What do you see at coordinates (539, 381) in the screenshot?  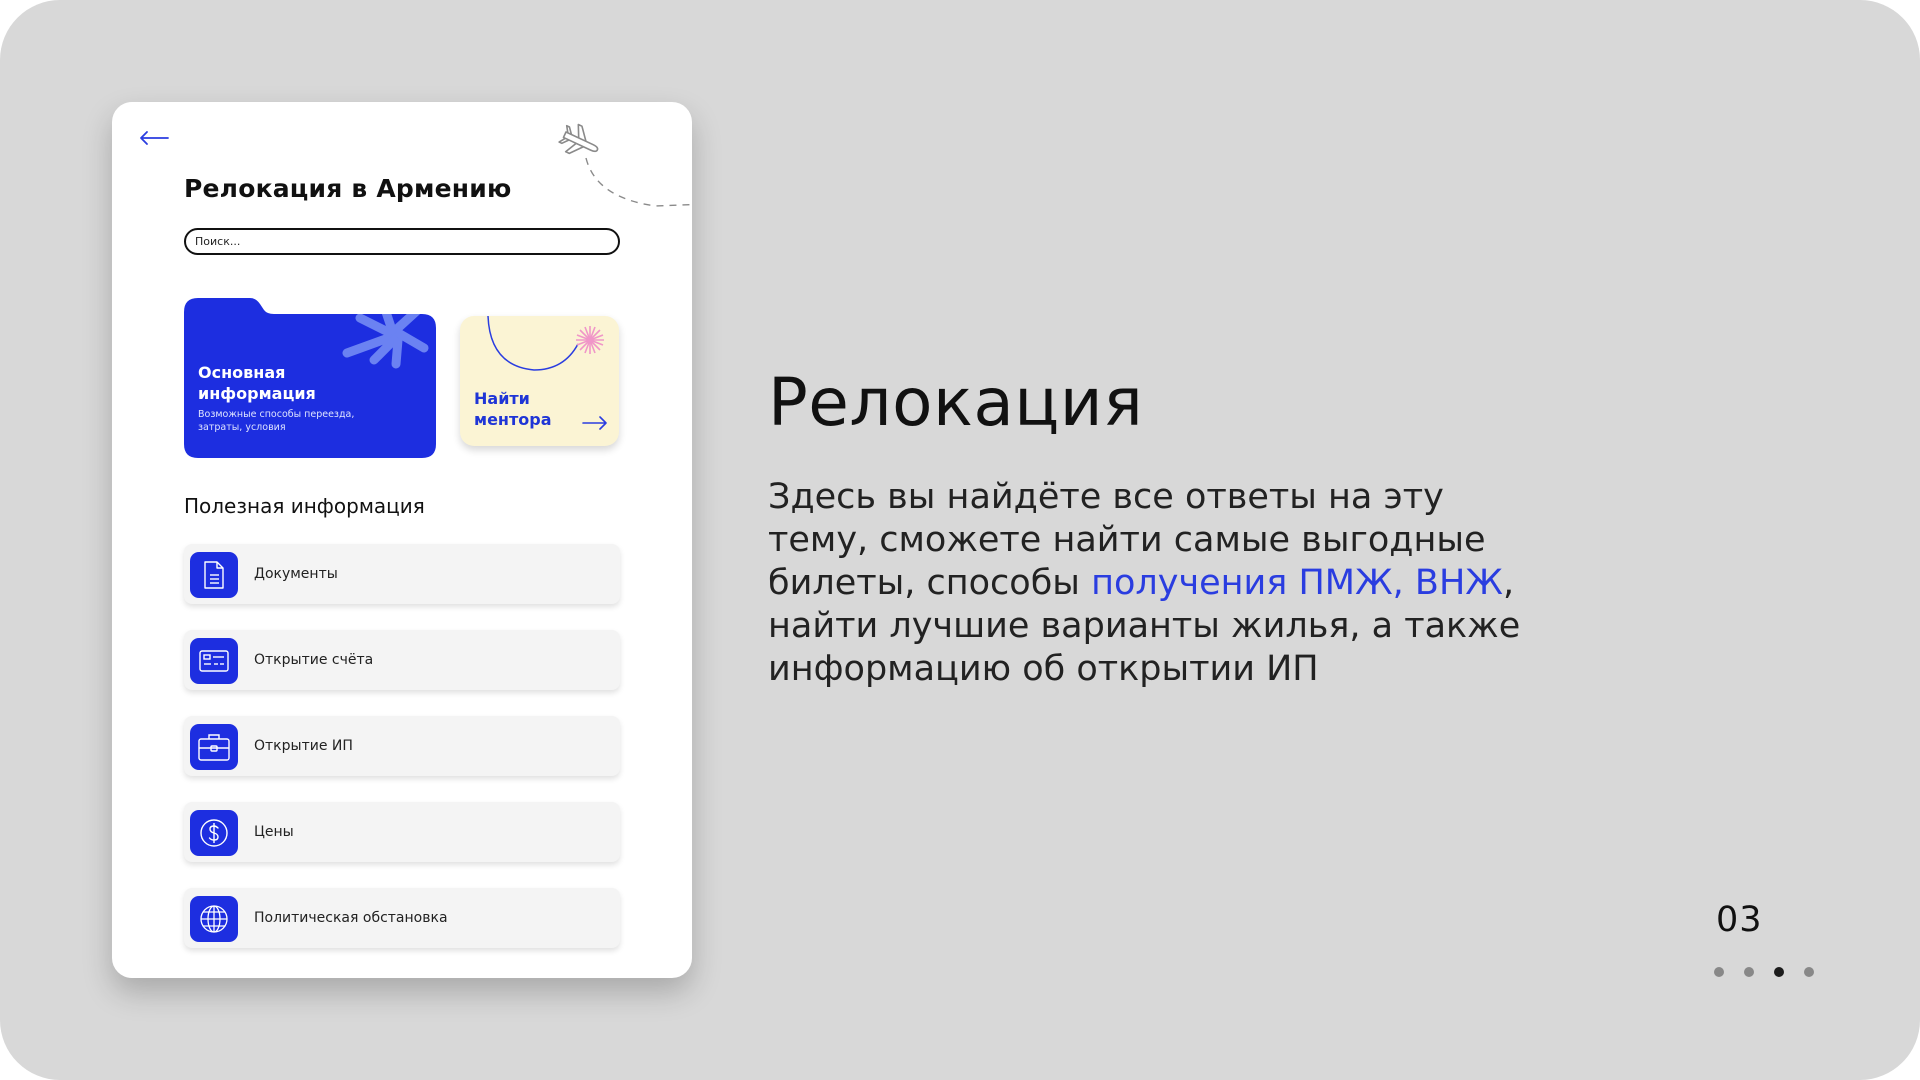 I see `find-mentor-card: Найти ментора` at bounding box center [539, 381].